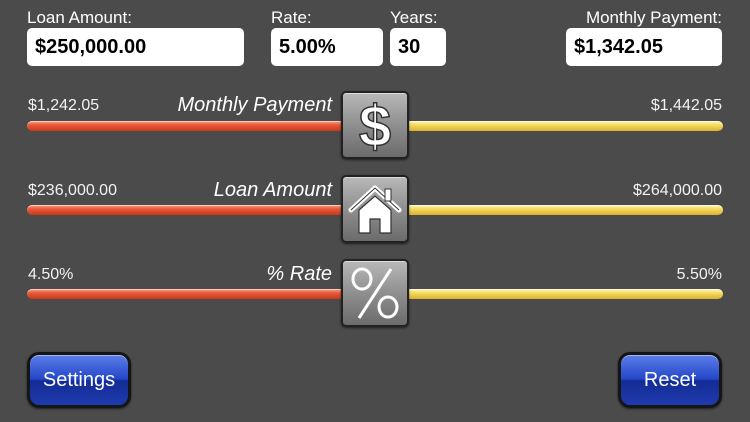 The width and height of the screenshot is (750, 422). I want to click on rate-min-label: 4.50%, so click(51, 274).